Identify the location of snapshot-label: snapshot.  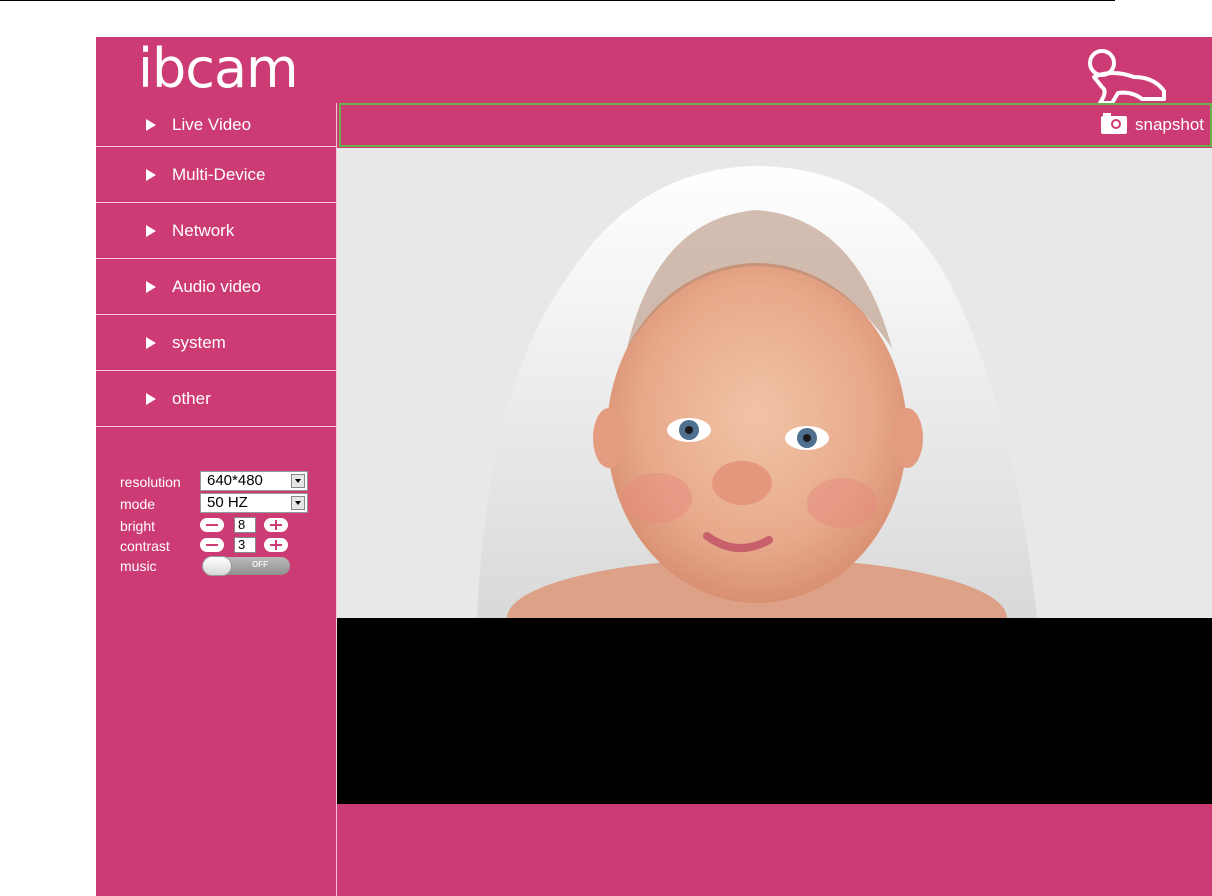
(1169, 124).